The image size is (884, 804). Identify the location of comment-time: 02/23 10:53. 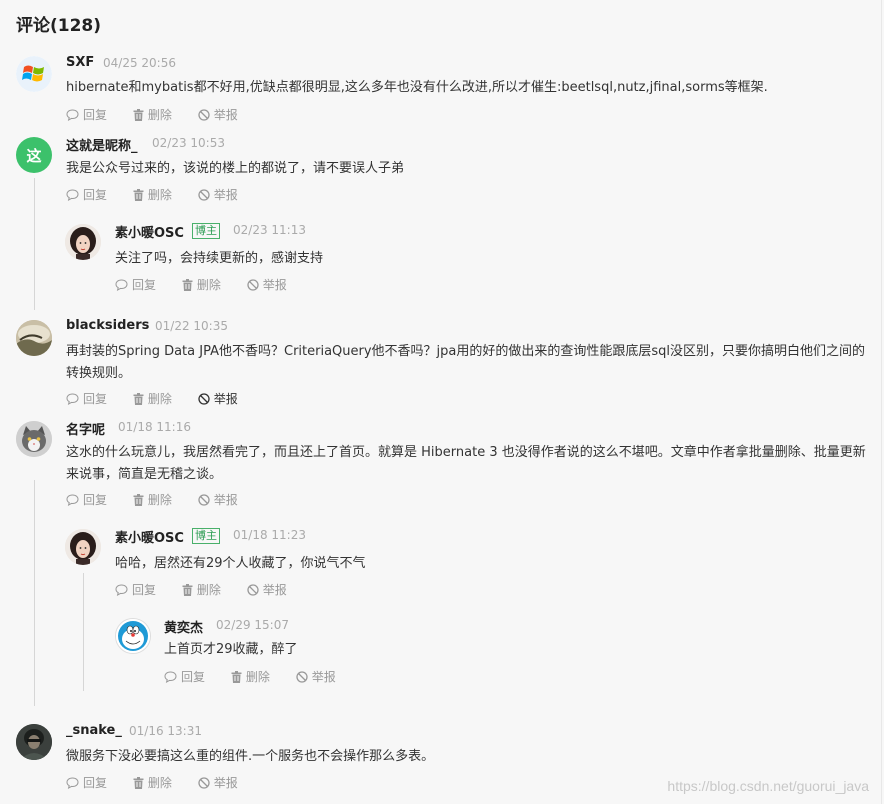
(188, 143).